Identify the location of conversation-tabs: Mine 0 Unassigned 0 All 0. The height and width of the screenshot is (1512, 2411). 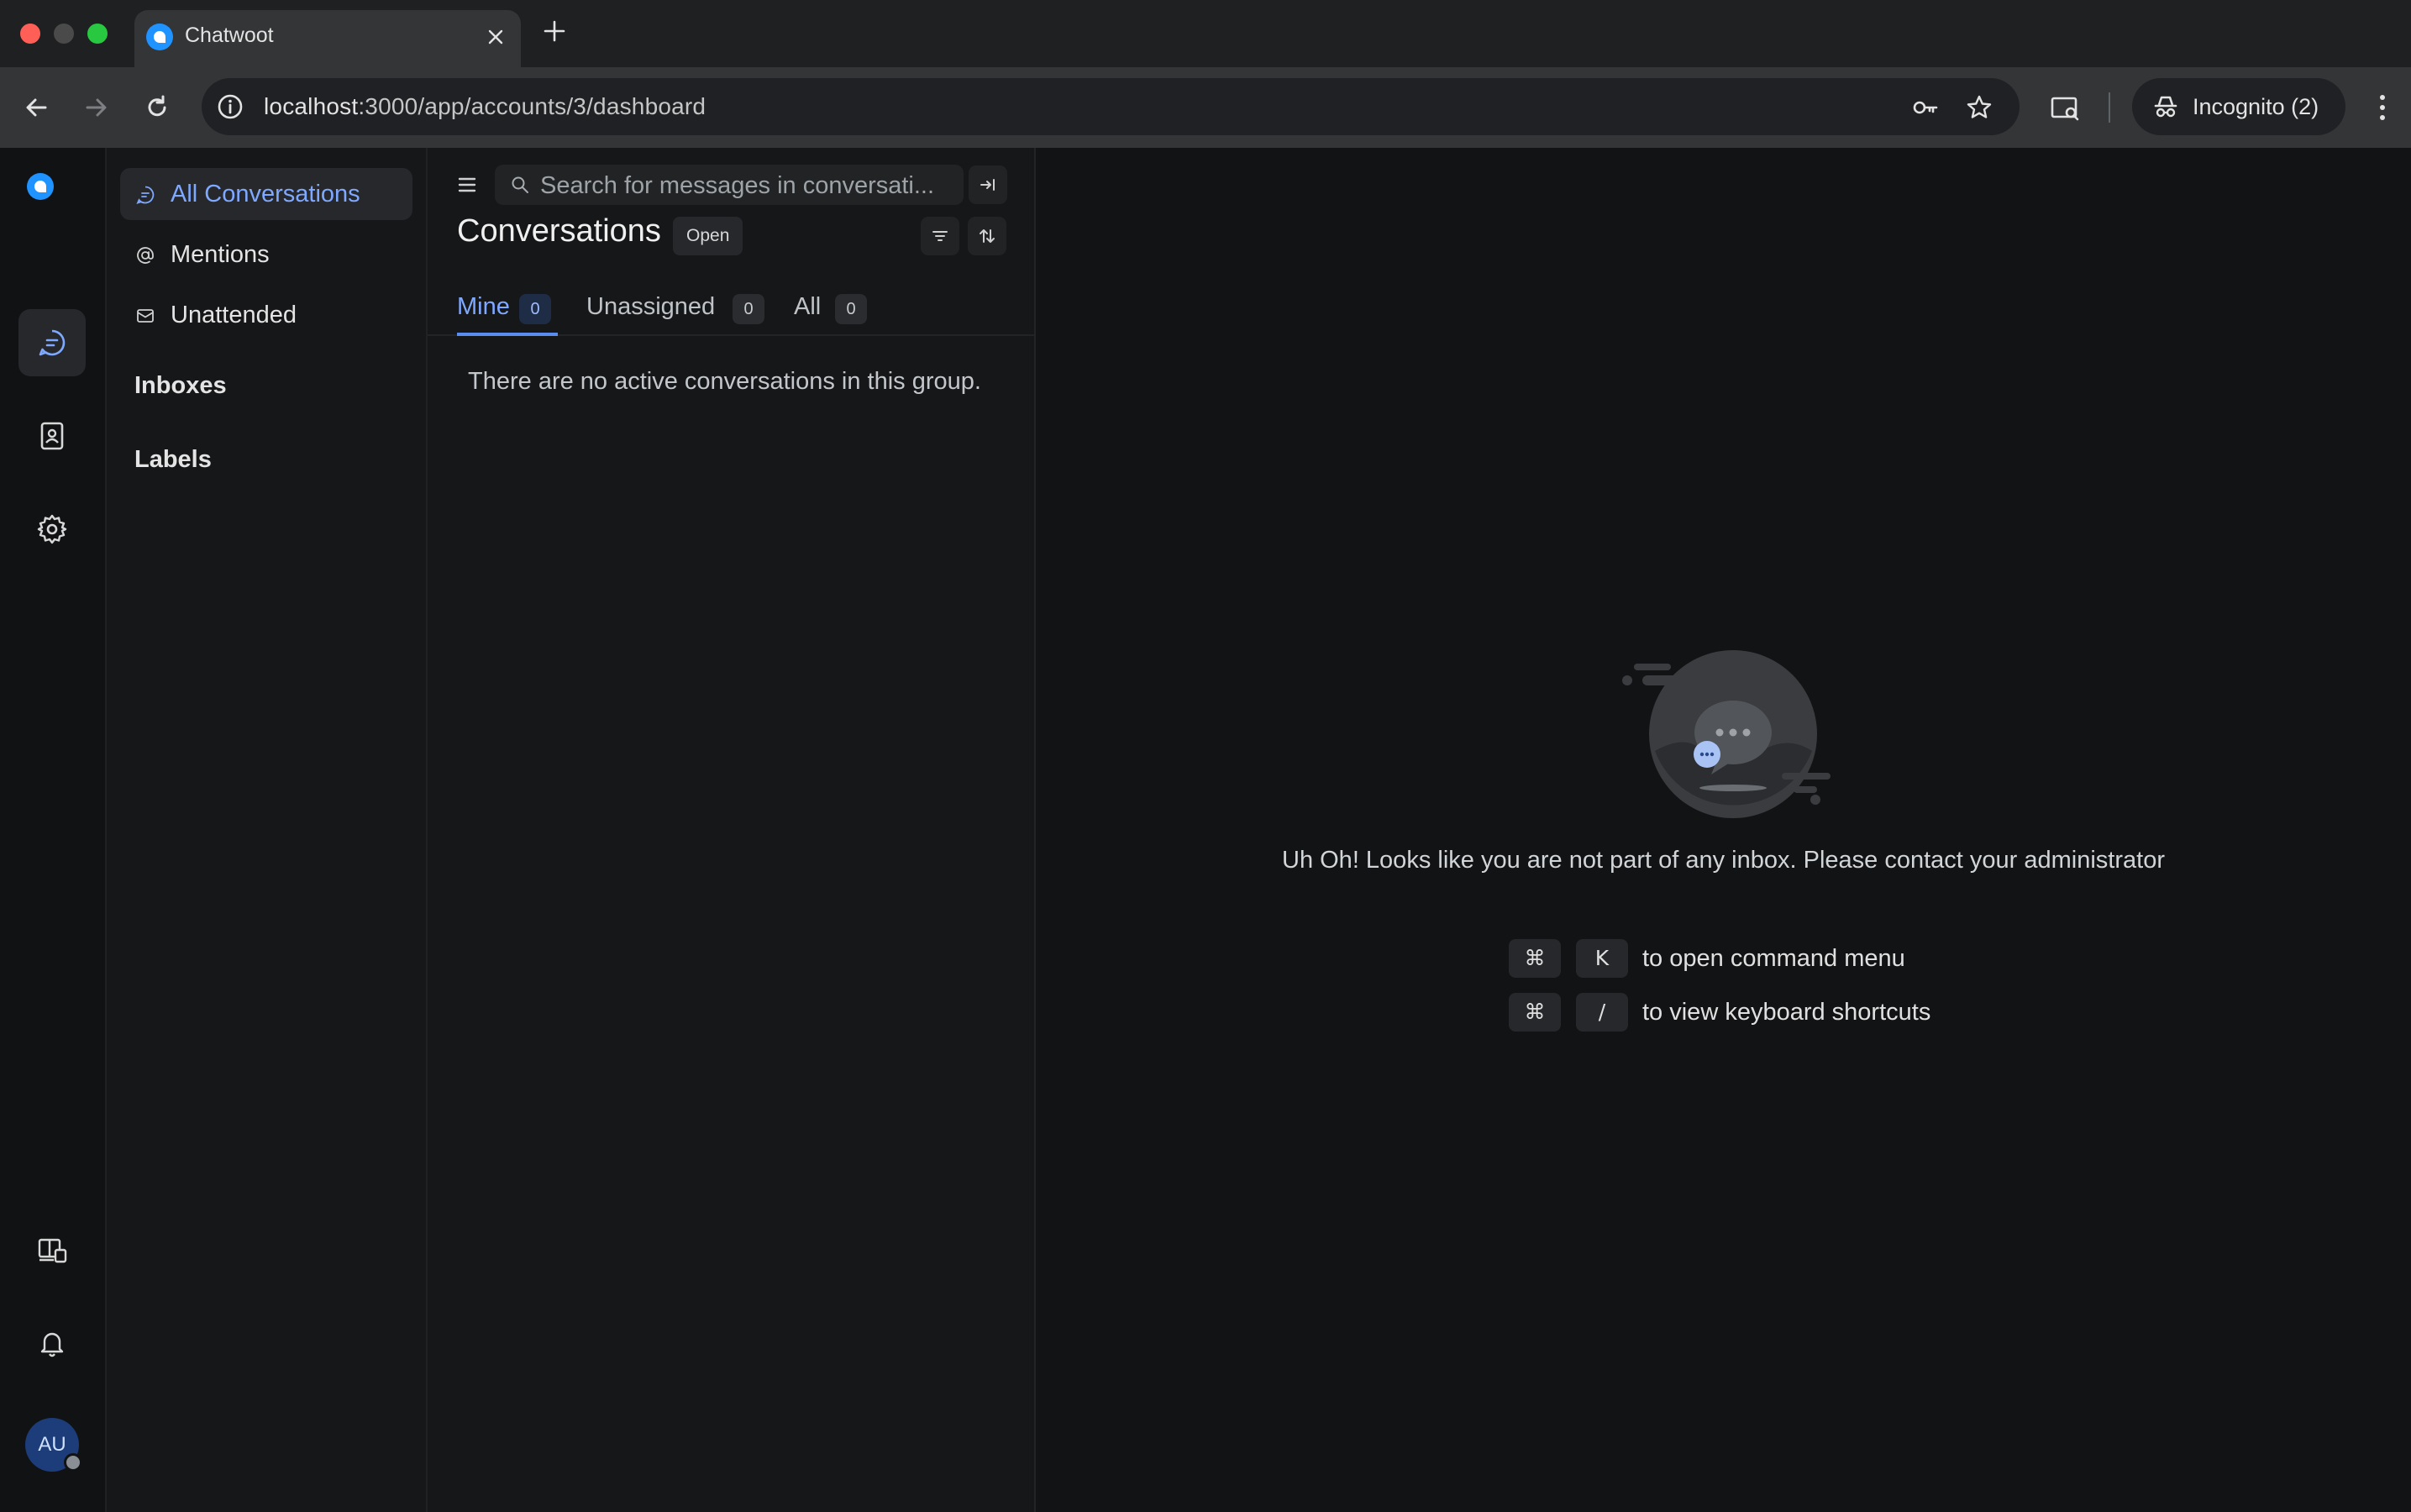
(731, 309).